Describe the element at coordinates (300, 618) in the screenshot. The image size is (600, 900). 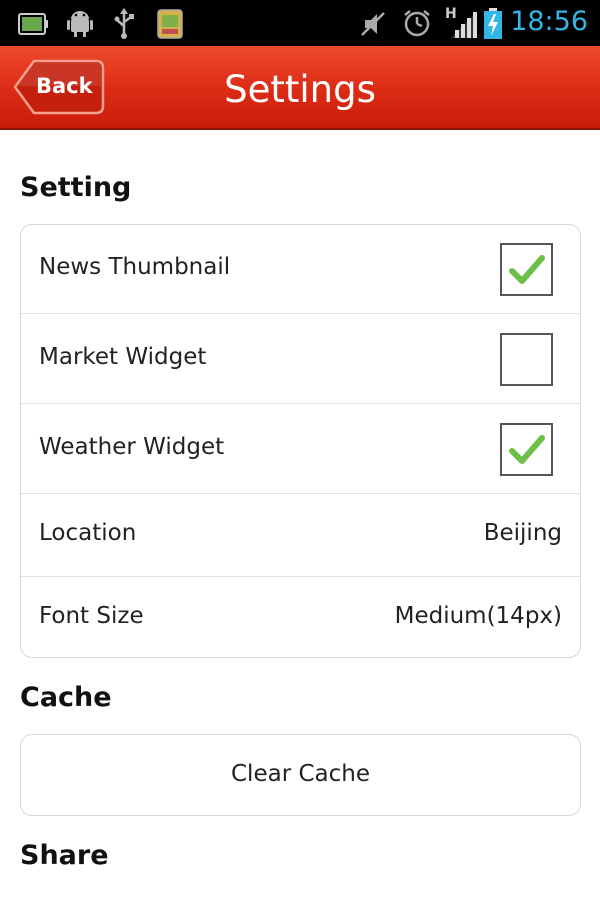
I see `font-size-row: Font Size Medium(14px)` at that location.